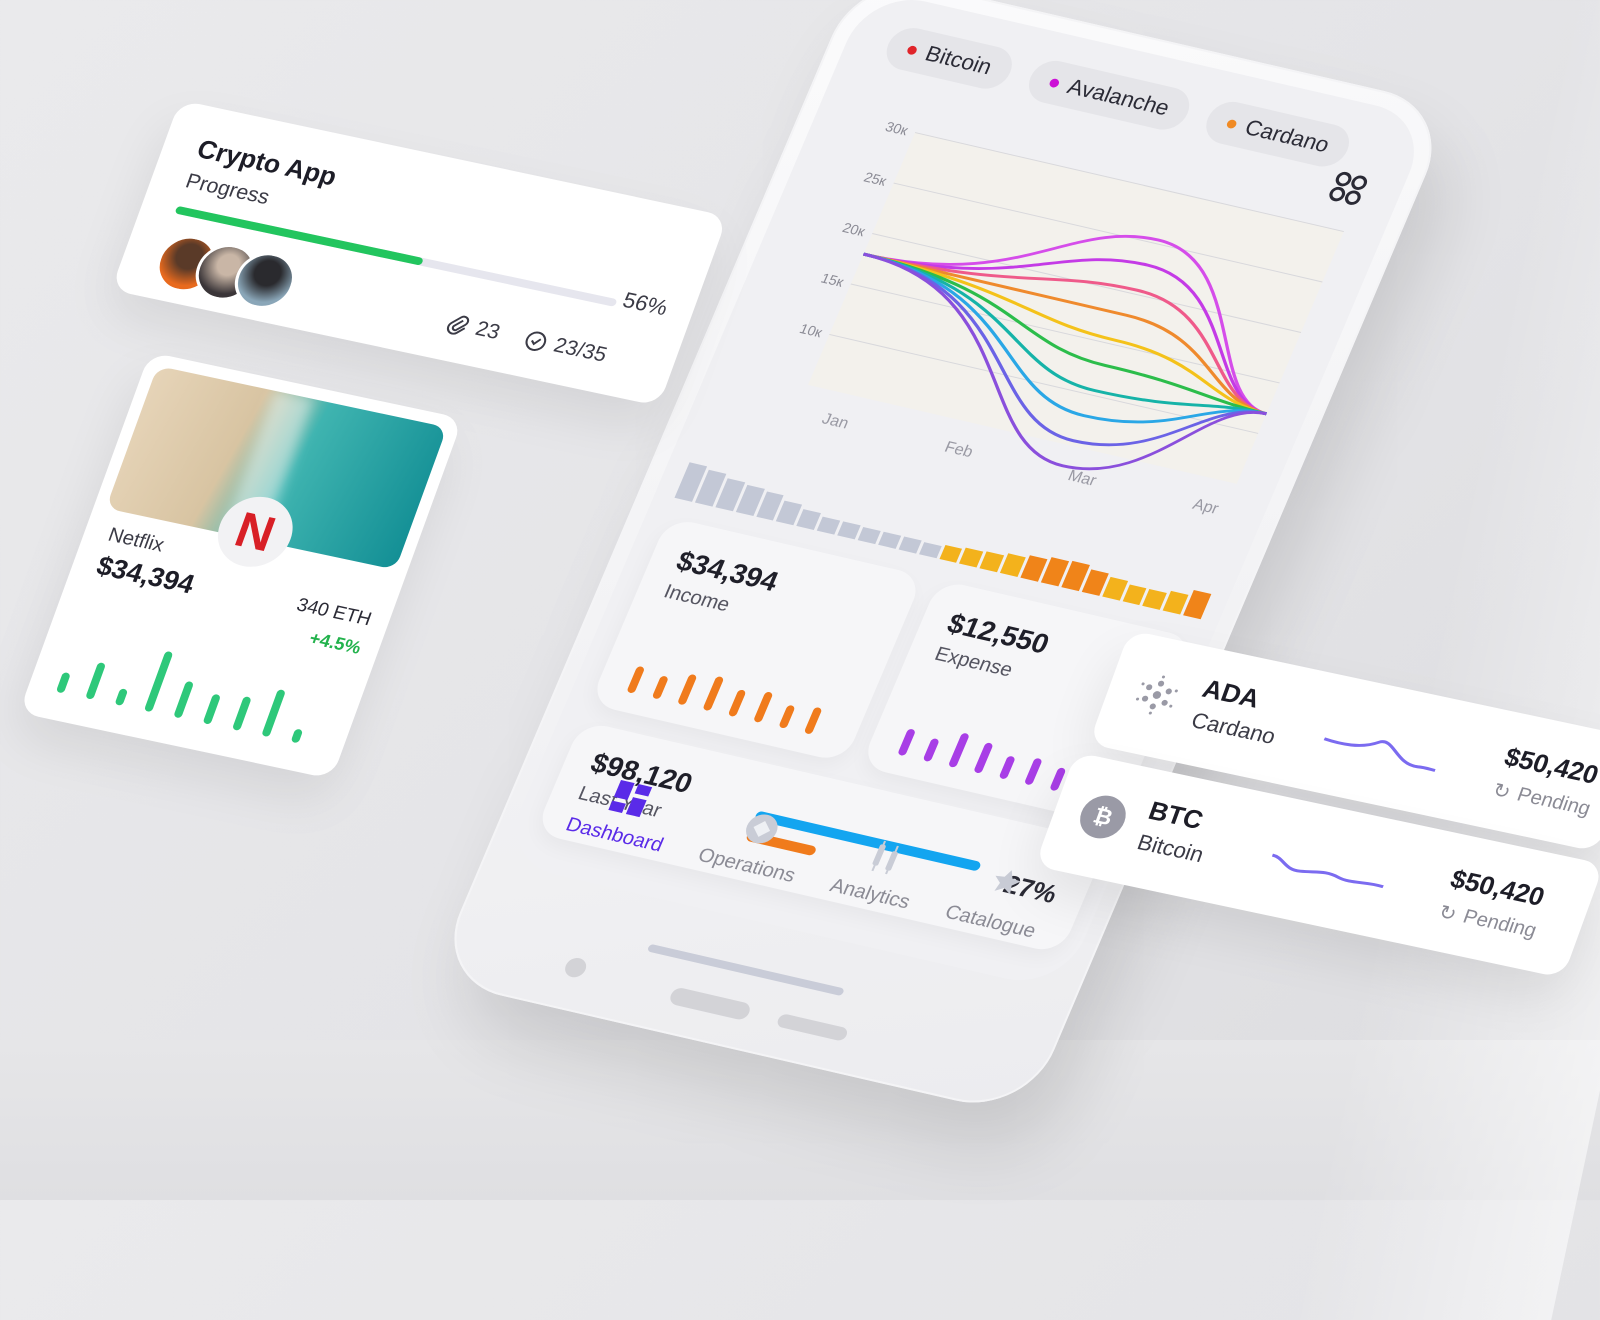  Describe the element at coordinates (419, 253) in the screenshot. I see `crypto-app-card: Crypto App Progress 56% 23 23/35` at that location.